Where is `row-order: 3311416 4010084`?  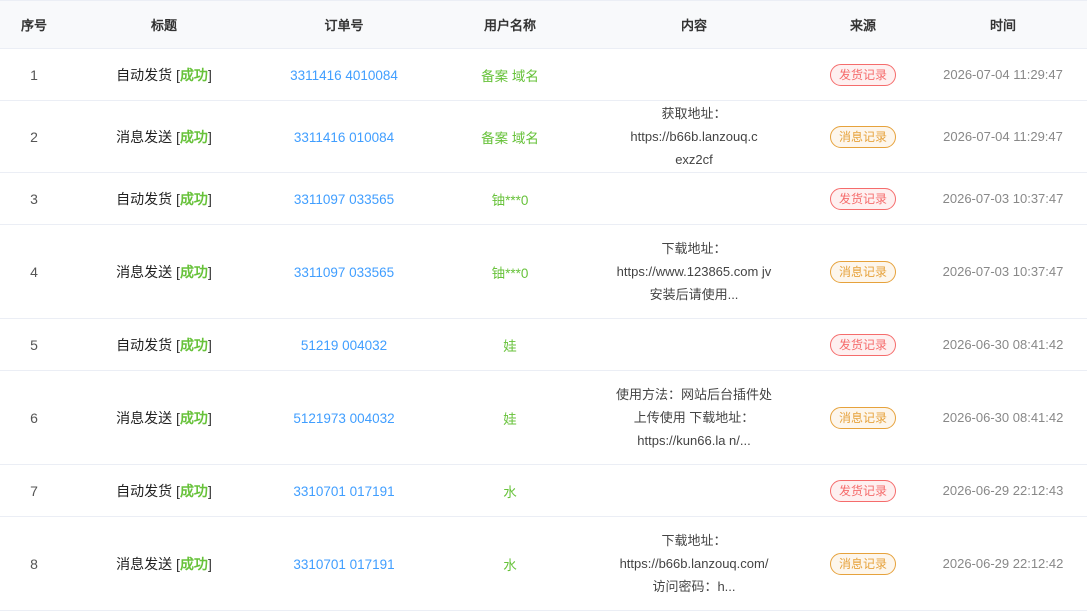
row-order: 3311416 4010084 is located at coordinates (344, 75).